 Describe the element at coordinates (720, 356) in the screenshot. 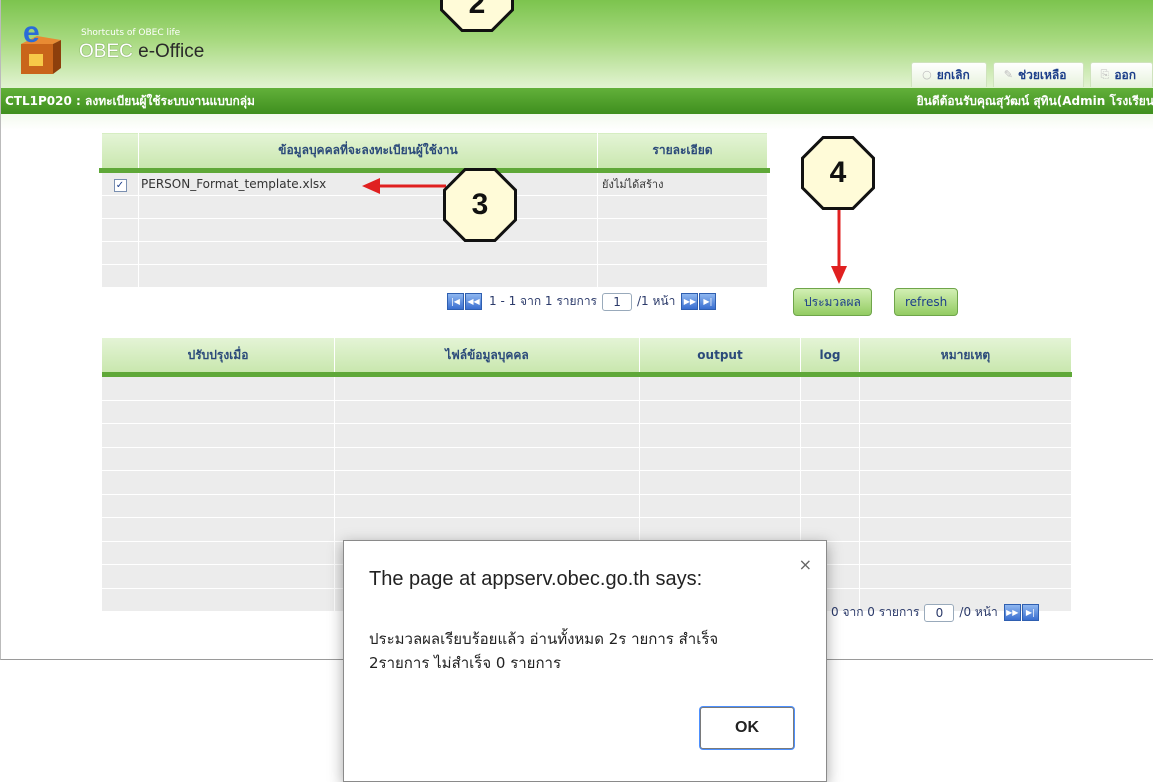

I see `results-col-output: output` at that location.